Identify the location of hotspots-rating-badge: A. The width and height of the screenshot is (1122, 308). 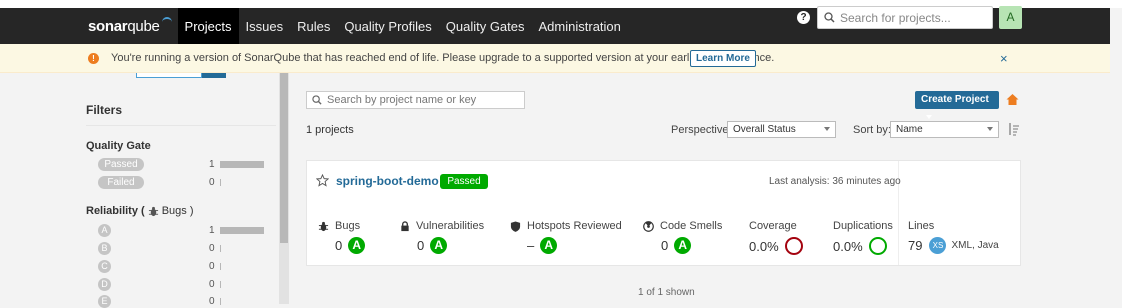
(549, 245).